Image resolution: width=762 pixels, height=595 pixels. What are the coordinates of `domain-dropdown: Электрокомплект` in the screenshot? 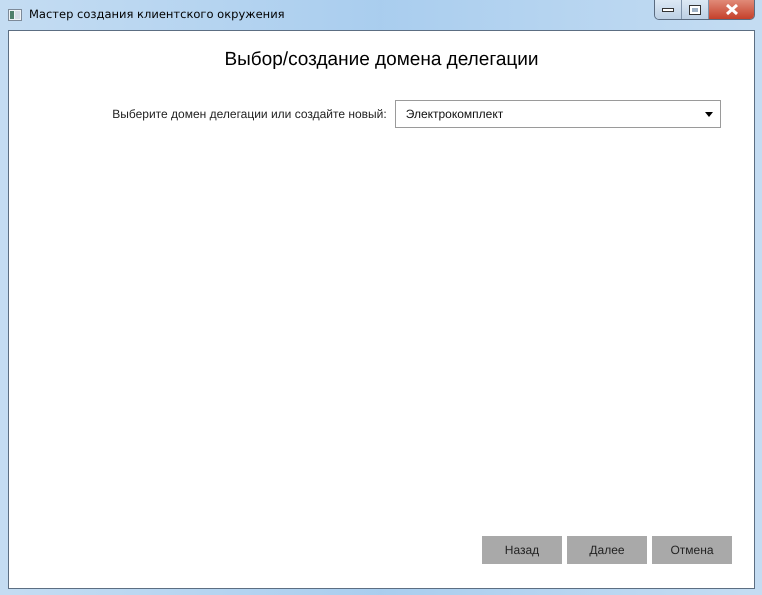 It's located at (557, 114).